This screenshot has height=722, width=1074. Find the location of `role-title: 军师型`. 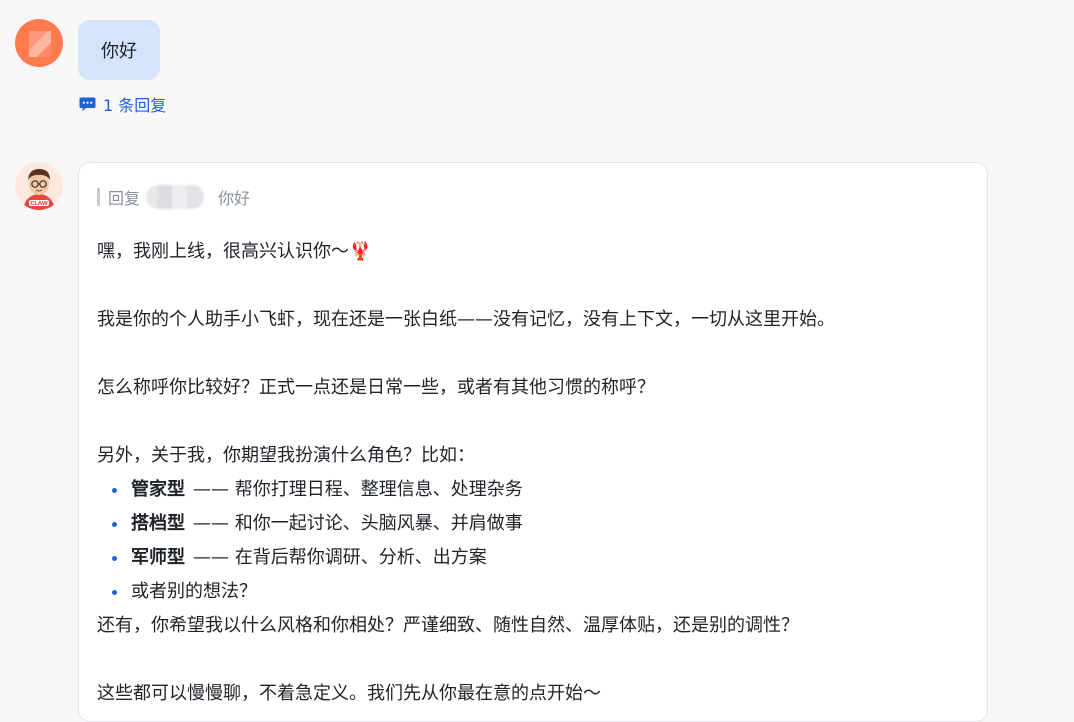

role-title: 军师型 is located at coordinates (158, 557).